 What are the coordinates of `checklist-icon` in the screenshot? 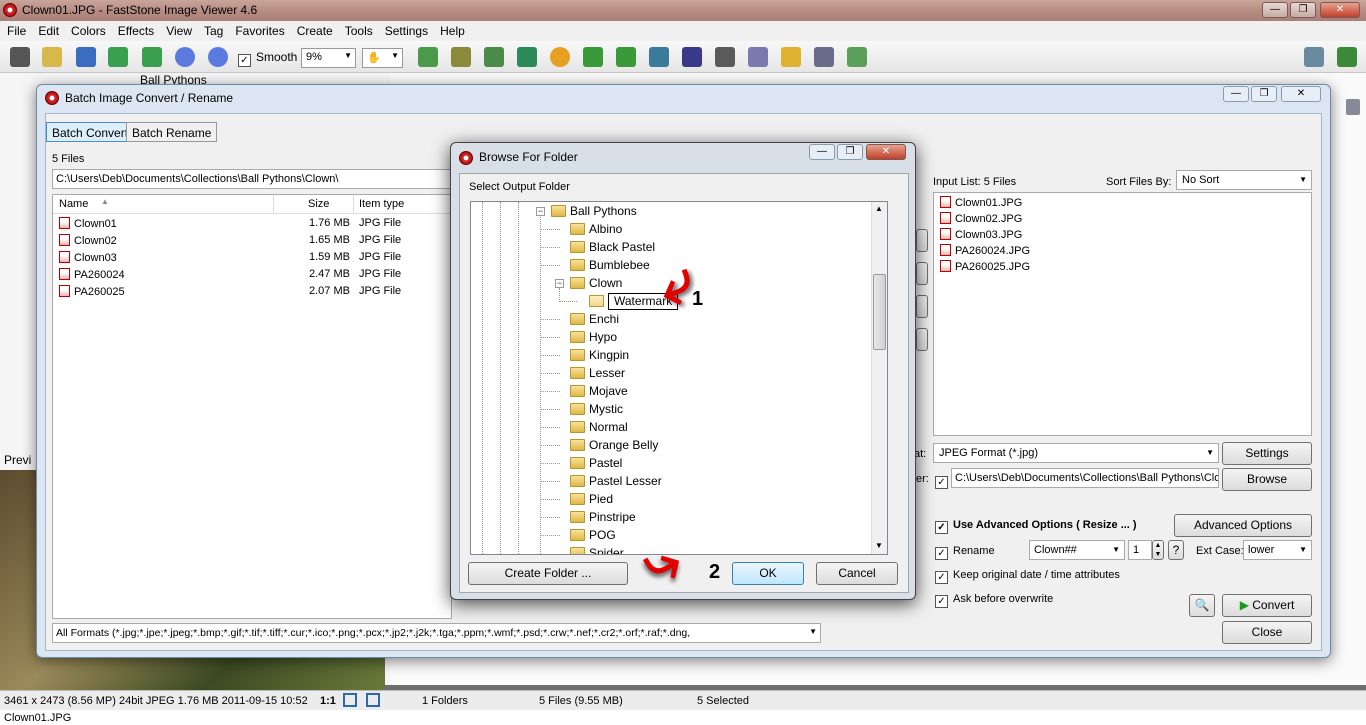 It's located at (857, 57).